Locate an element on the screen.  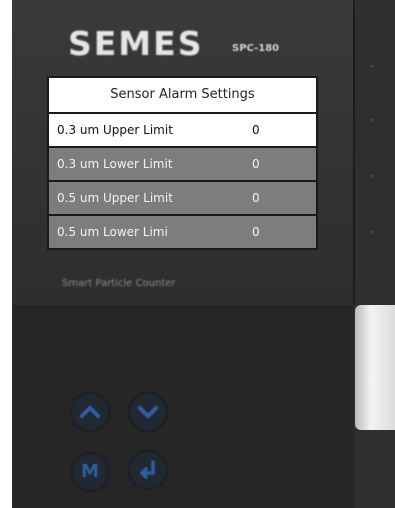
side-strip is located at coordinates (375, 254).